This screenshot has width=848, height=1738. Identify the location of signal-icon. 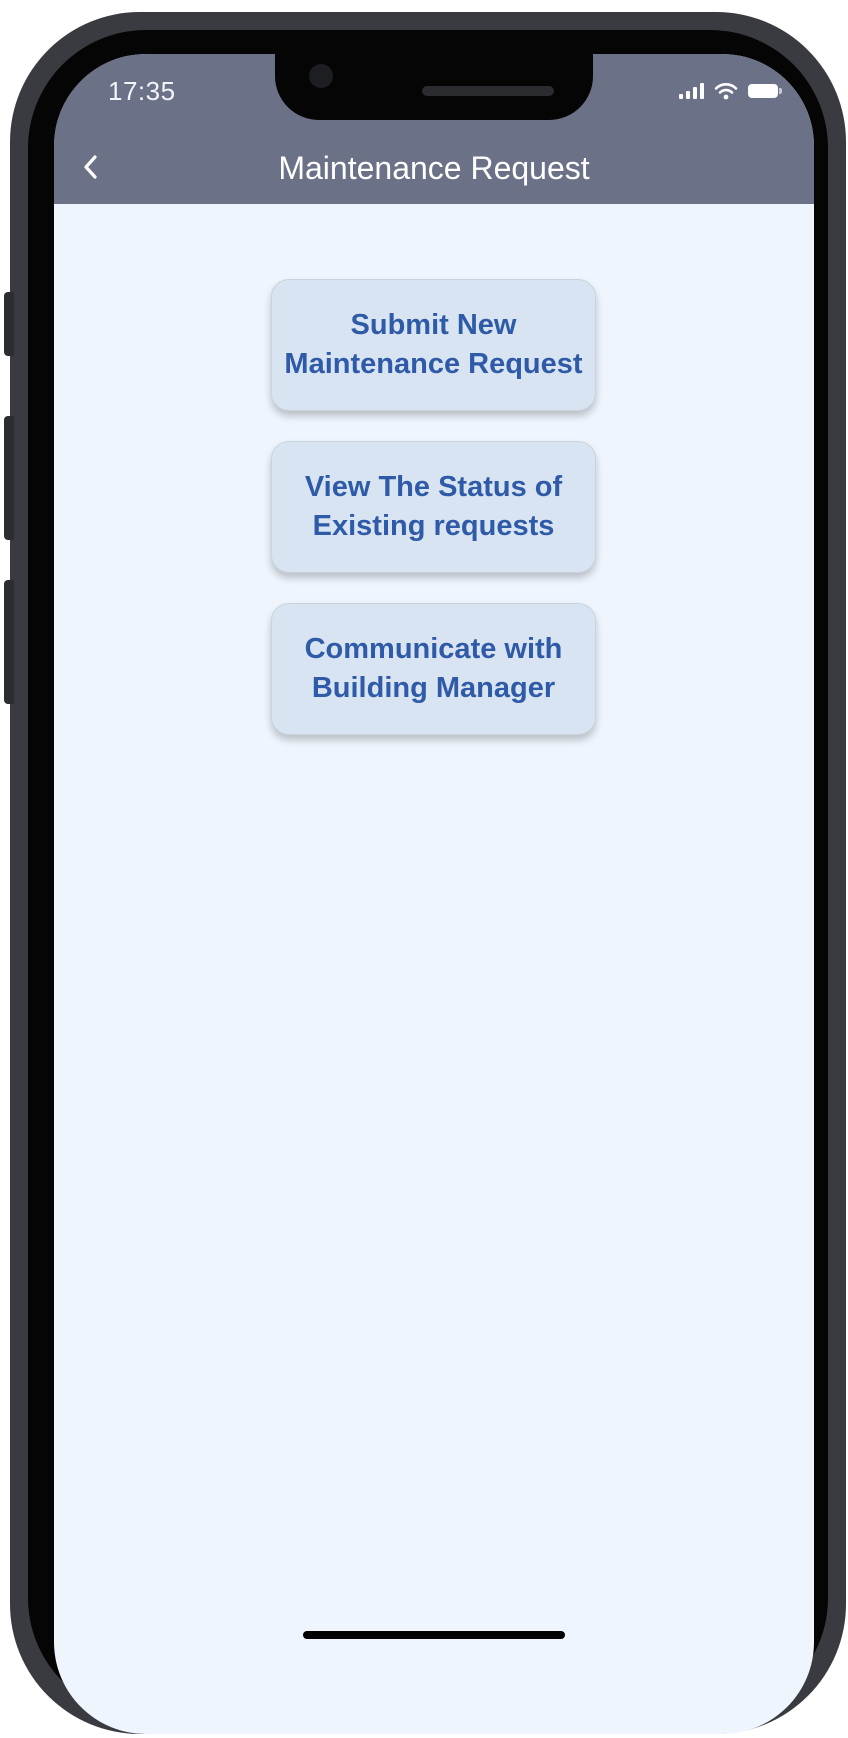
(691, 91).